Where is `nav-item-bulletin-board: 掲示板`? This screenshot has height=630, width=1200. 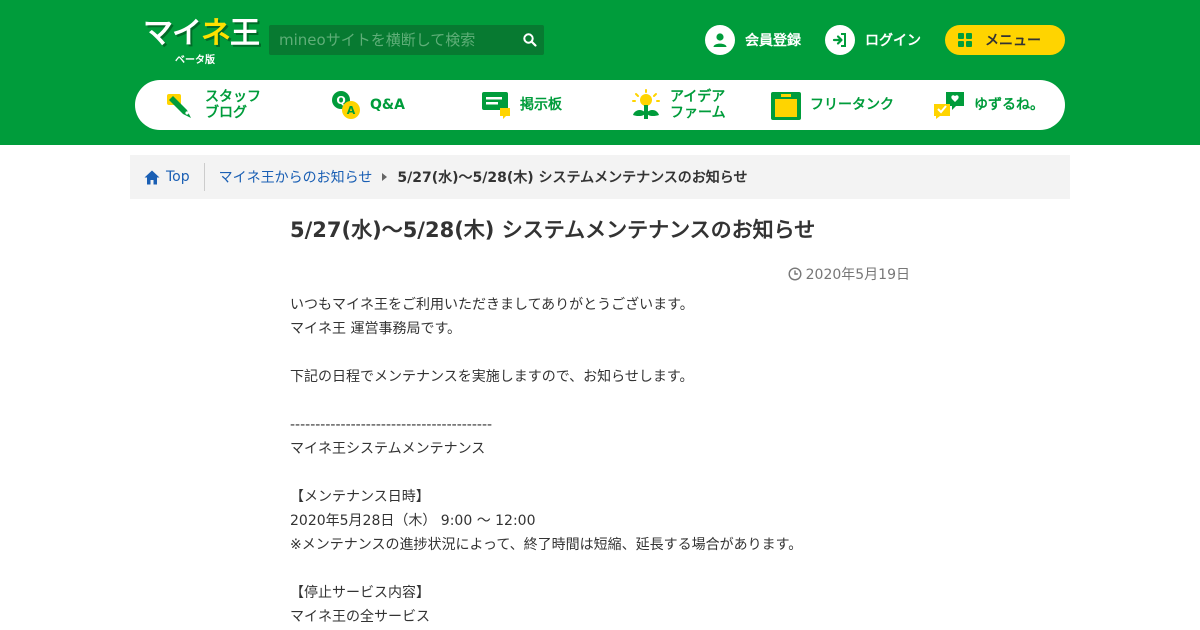 nav-item-bulletin-board: 掲示板 is located at coordinates (521, 105).